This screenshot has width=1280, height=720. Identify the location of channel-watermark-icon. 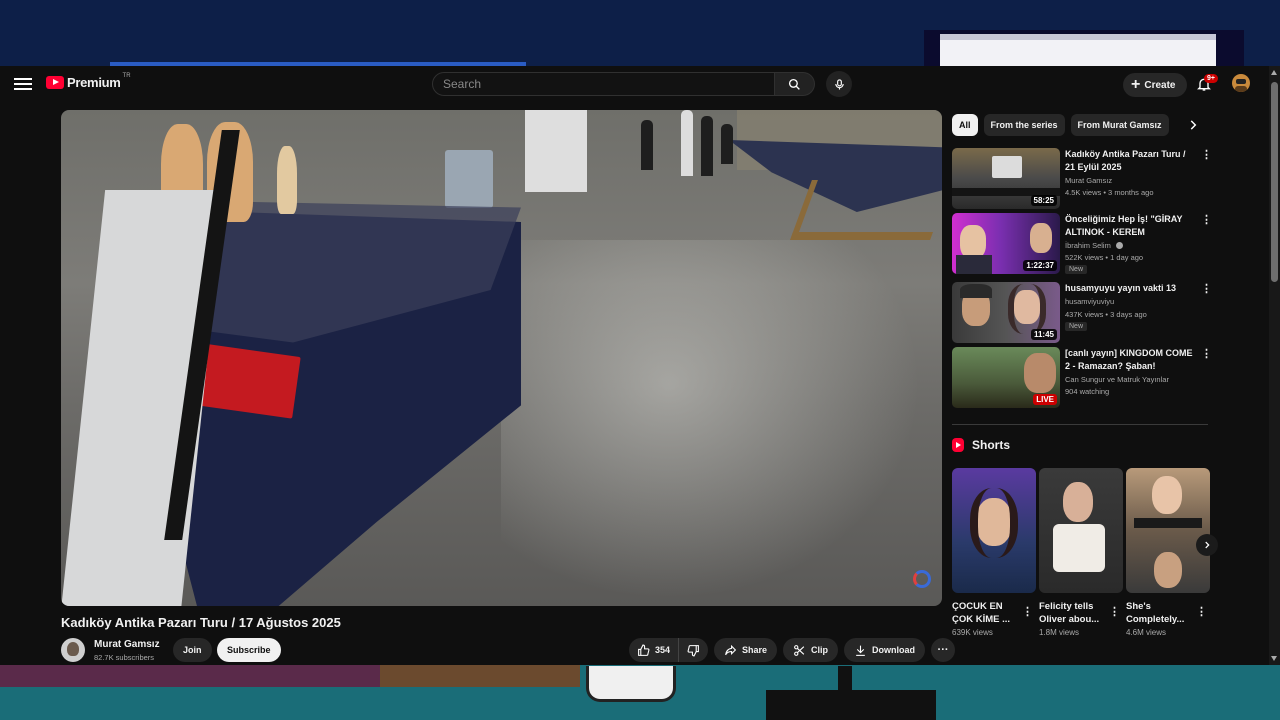
(922, 579).